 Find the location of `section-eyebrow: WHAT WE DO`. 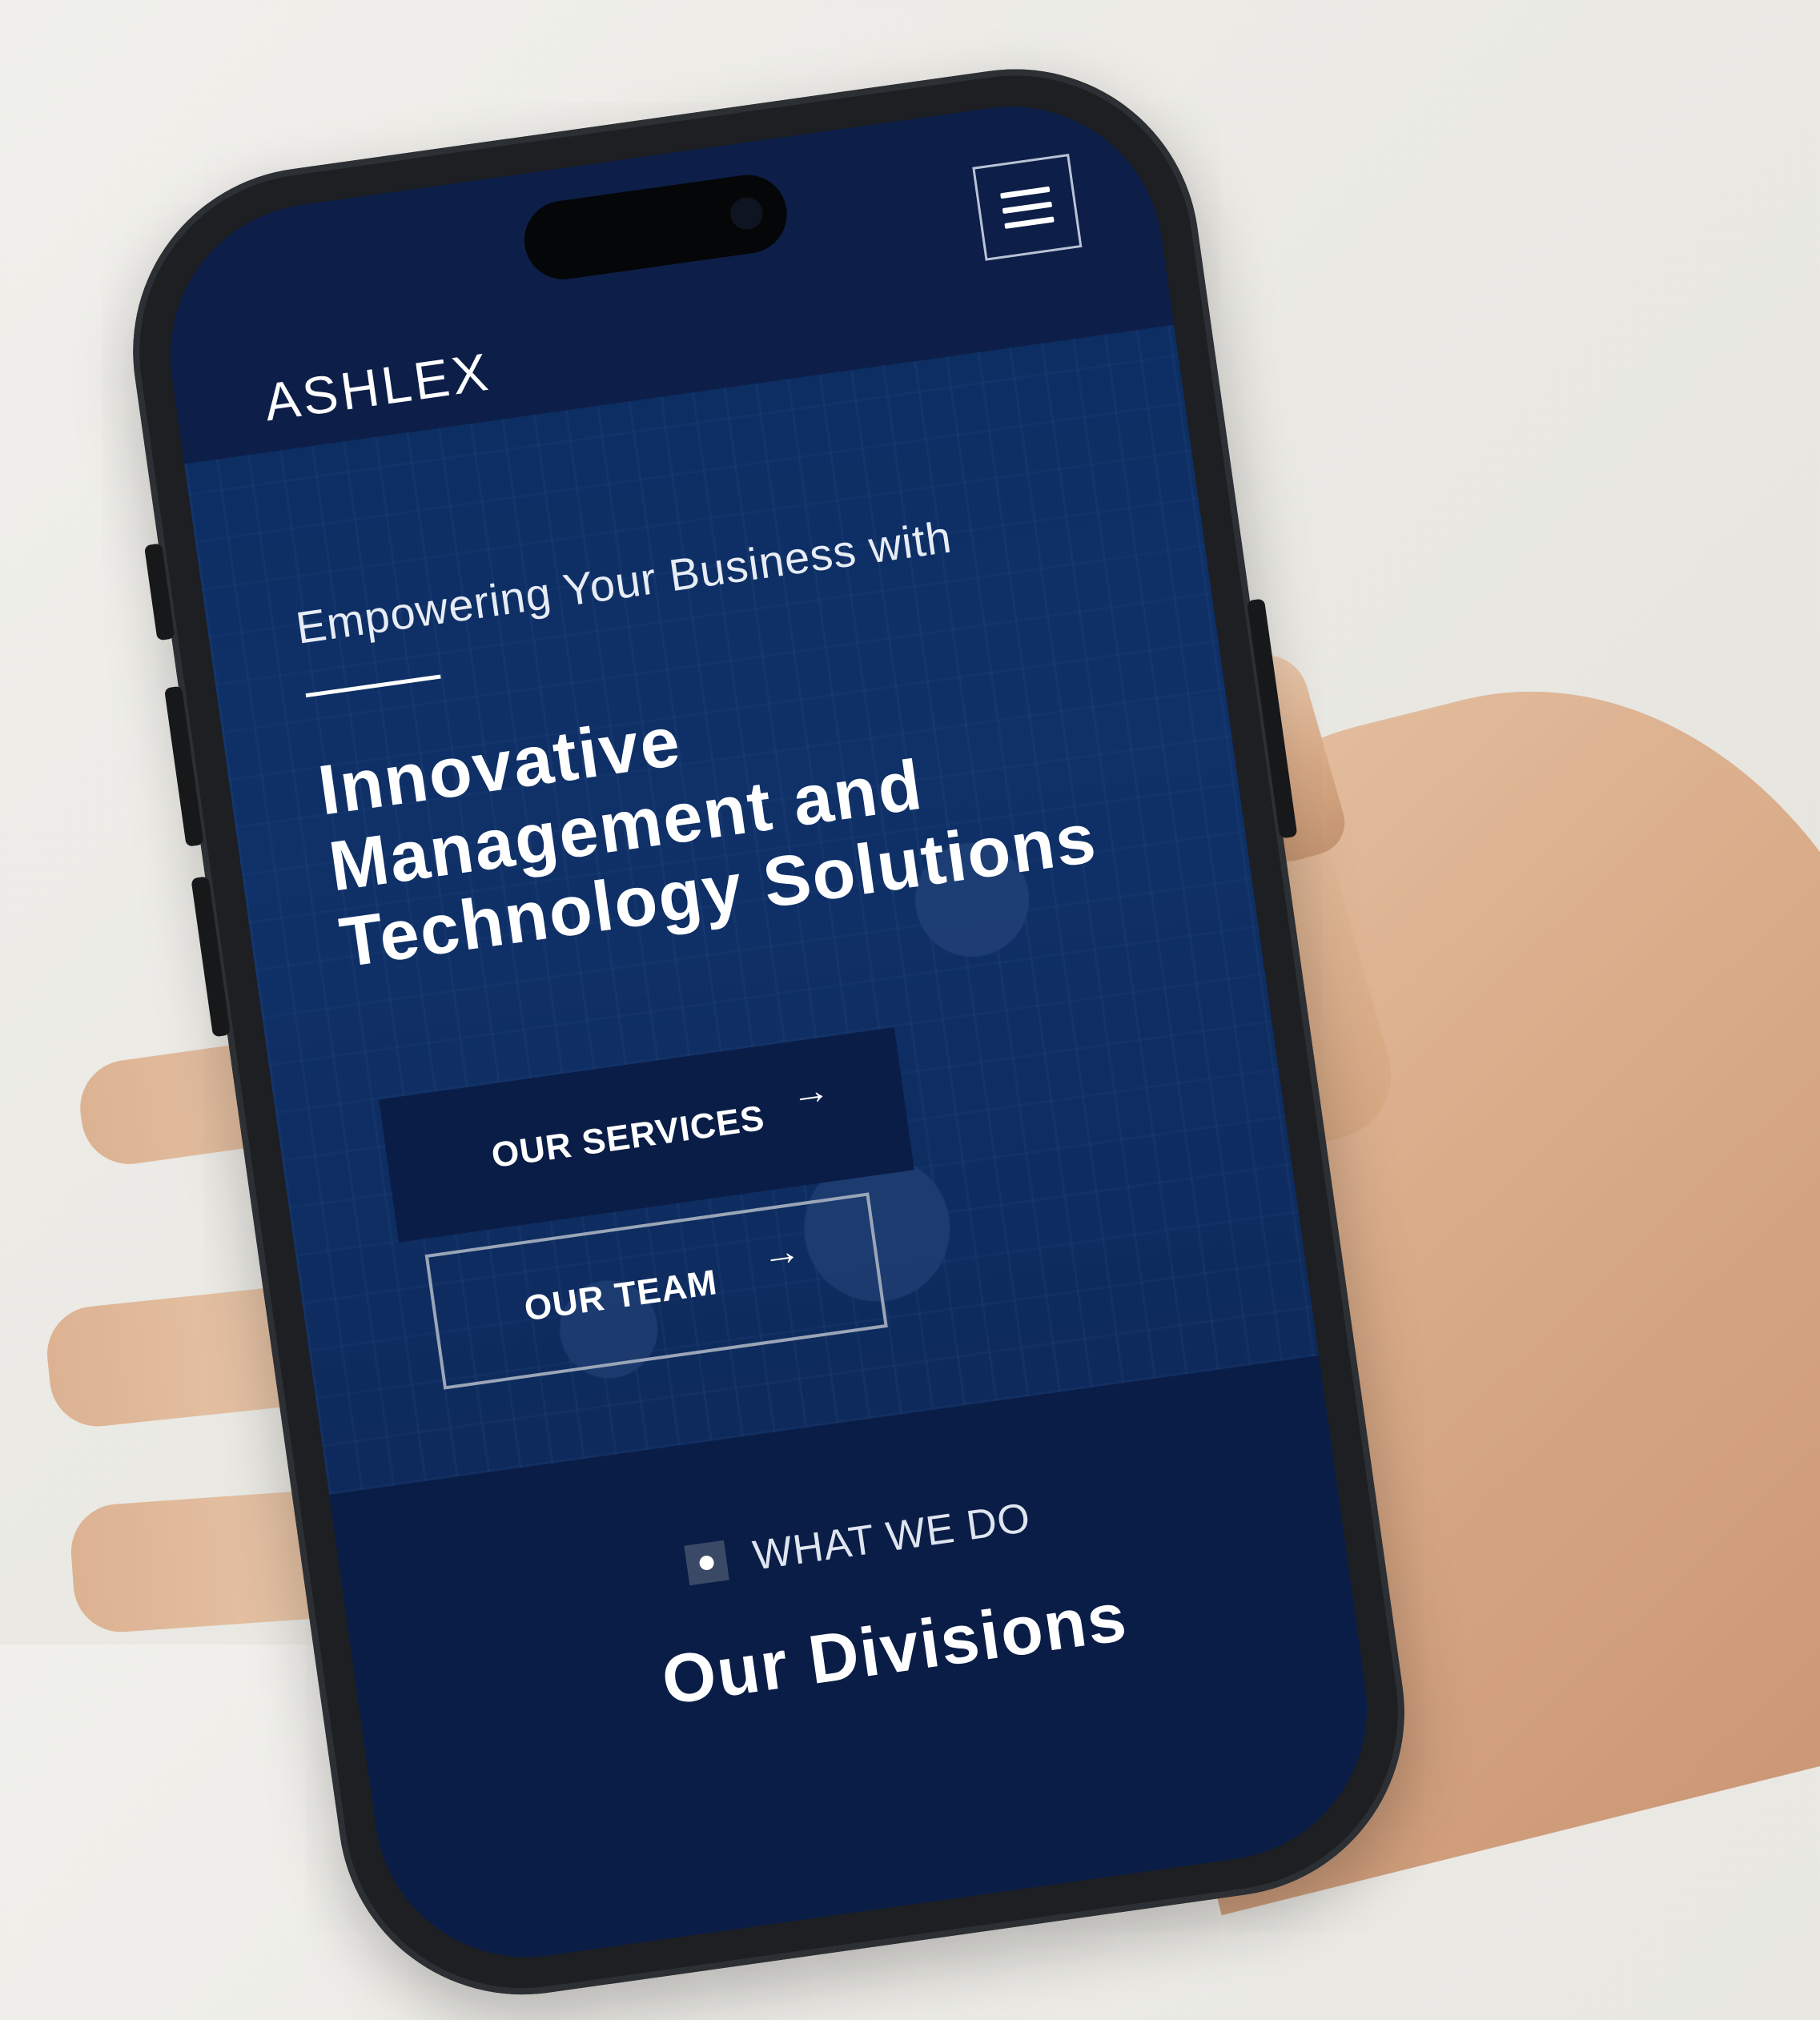

section-eyebrow: WHAT WE DO is located at coordinates (859, 1542).